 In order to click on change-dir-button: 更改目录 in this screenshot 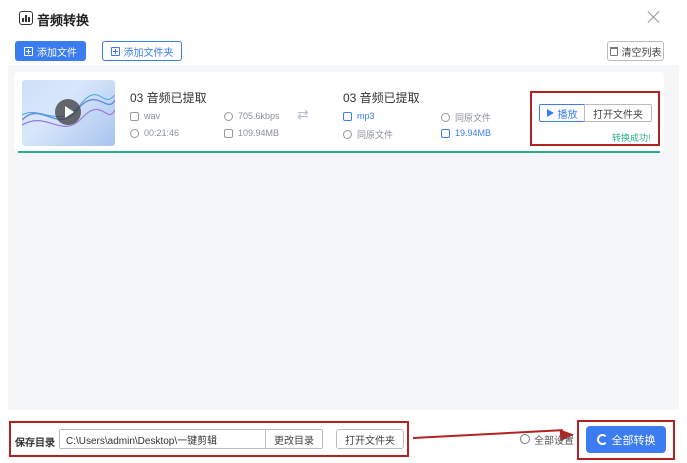, I will do `click(294, 439)`.